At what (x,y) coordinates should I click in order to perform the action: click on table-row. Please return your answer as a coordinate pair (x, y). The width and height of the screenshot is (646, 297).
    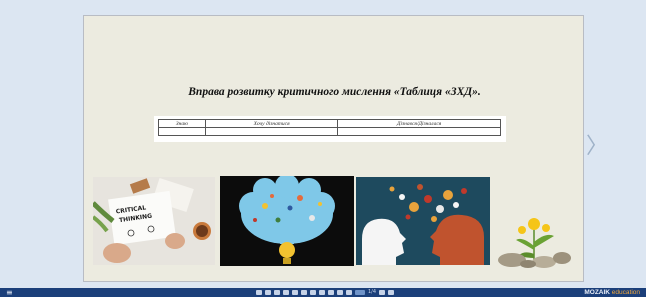
    Looking at the image, I should click on (329, 131).